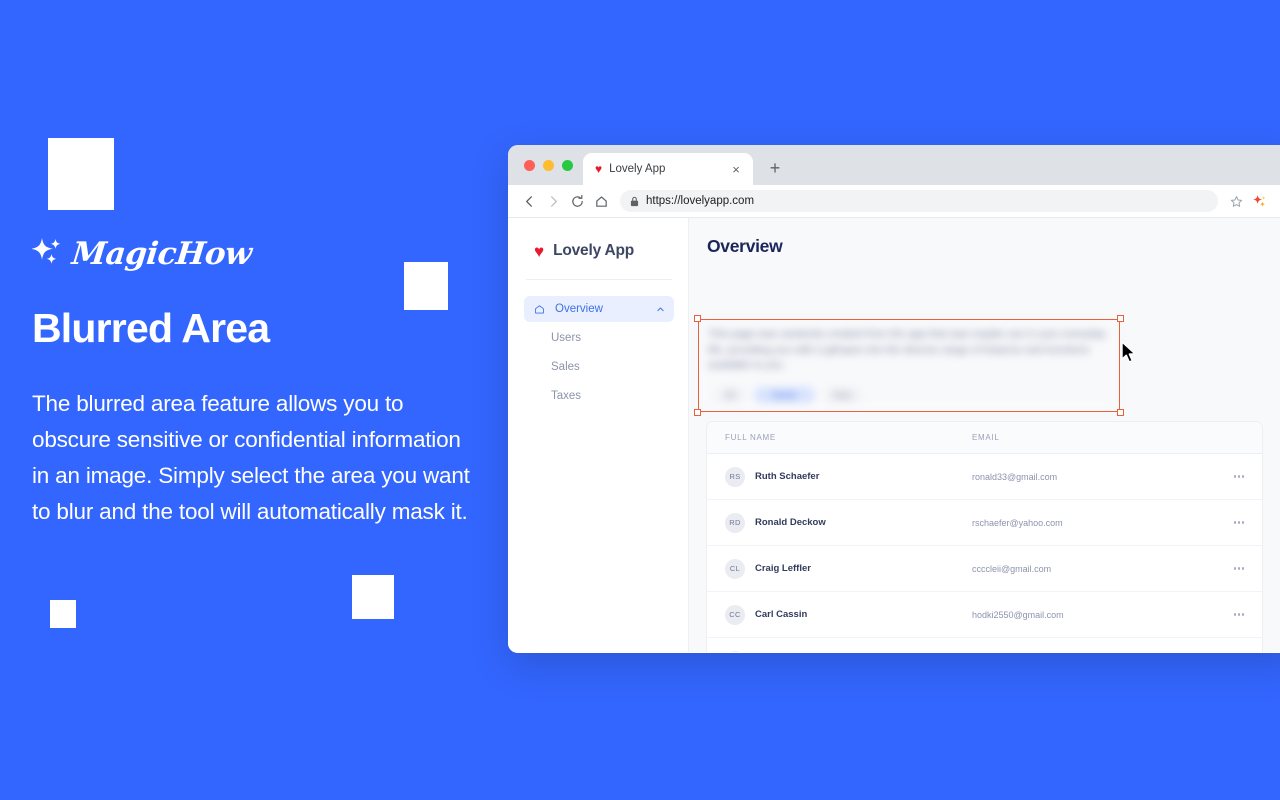  What do you see at coordinates (529, 165) in the screenshot?
I see `window-close-button` at bounding box center [529, 165].